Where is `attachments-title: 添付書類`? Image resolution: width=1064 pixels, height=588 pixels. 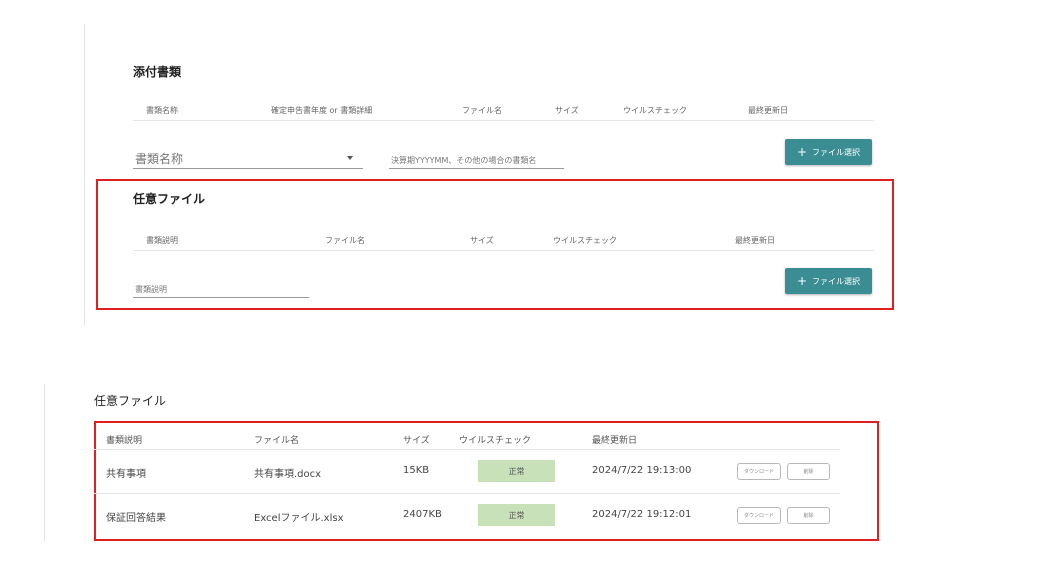 attachments-title: 添付書類 is located at coordinates (157, 72).